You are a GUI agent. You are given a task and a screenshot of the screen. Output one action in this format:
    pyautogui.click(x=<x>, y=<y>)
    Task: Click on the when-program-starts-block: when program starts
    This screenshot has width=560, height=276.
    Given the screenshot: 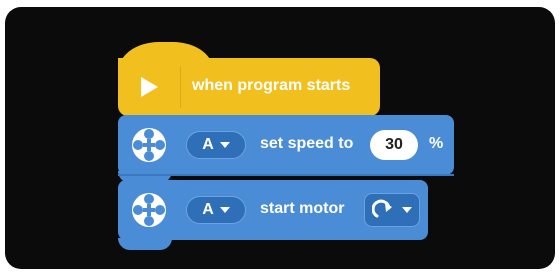 What is the action you would take?
    pyautogui.click(x=249, y=87)
    